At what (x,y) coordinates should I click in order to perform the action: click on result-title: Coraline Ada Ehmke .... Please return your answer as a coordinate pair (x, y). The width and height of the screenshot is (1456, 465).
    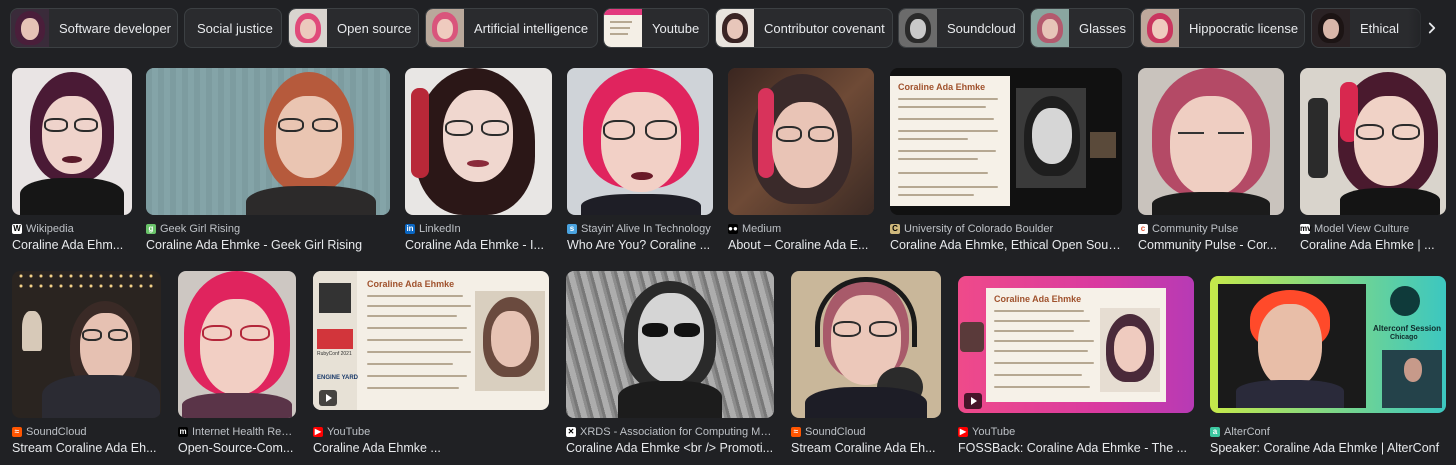
    Looking at the image, I should click on (431, 448).